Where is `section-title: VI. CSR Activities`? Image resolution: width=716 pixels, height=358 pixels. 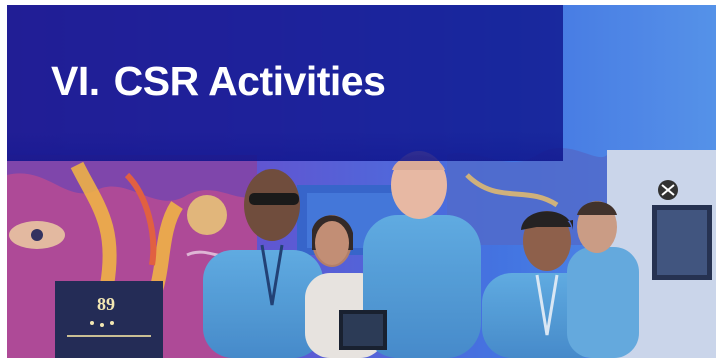 section-title: VI. CSR Activities is located at coordinates (218, 81).